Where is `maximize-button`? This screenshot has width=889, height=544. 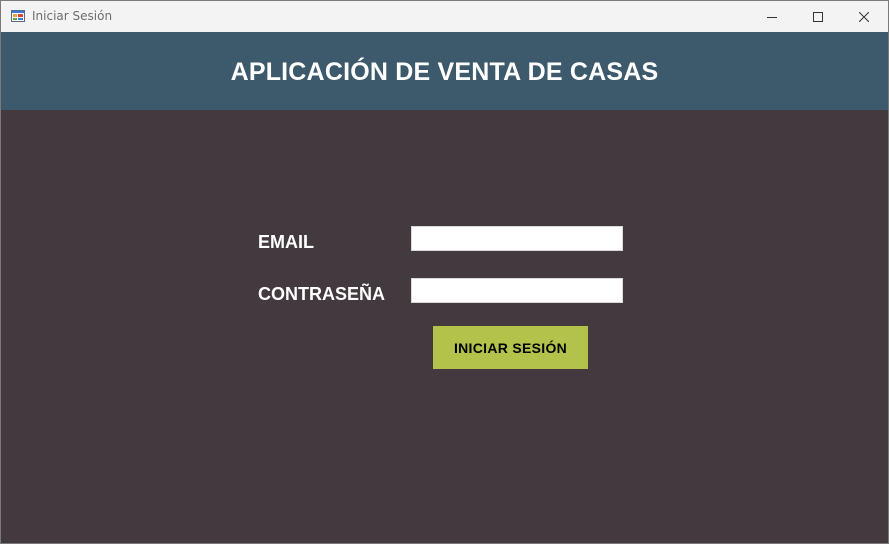
maximize-button is located at coordinates (818, 16).